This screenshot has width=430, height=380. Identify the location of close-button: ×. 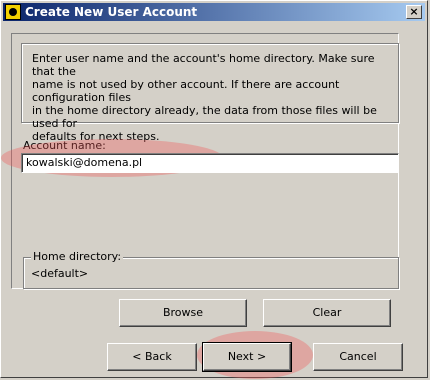
(414, 12).